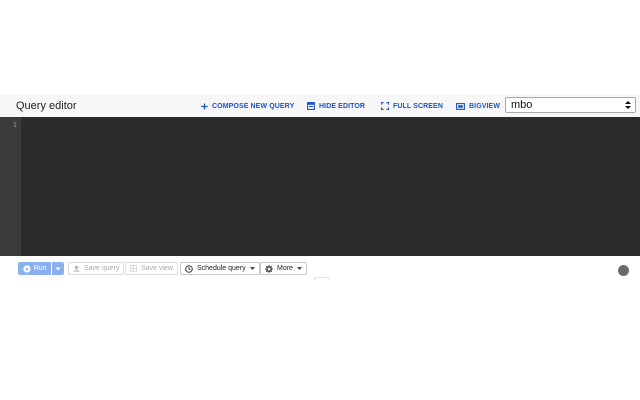 This screenshot has width=640, height=400. What do you see at coordinates (522, 105) in the screenshot?
I see `project-select-value: mbo` at bounding box center [522, 105].